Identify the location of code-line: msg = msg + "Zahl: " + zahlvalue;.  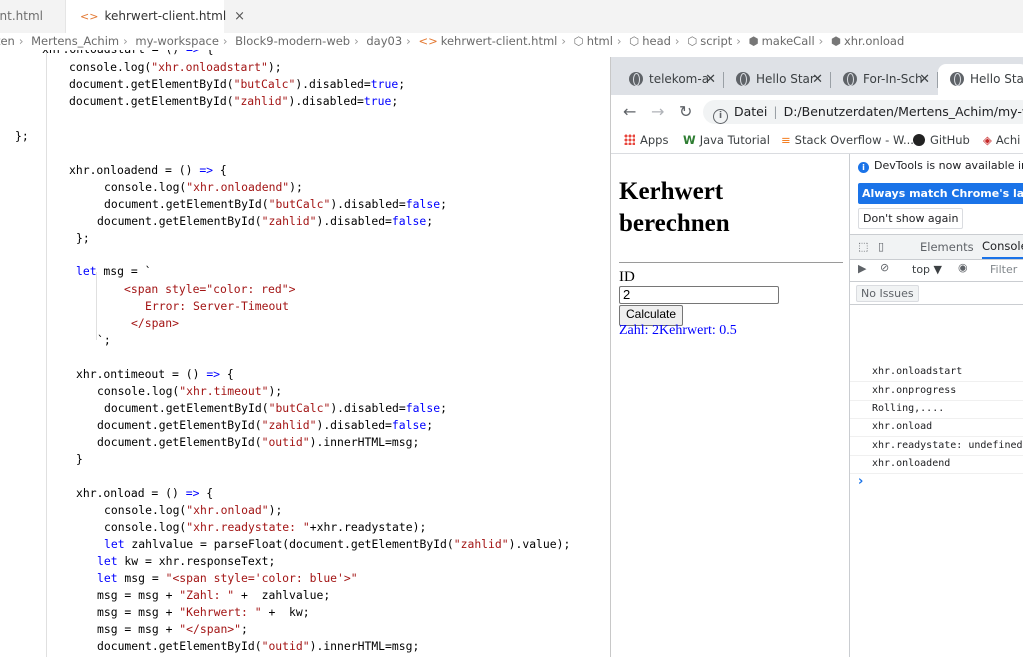
(214, 595).